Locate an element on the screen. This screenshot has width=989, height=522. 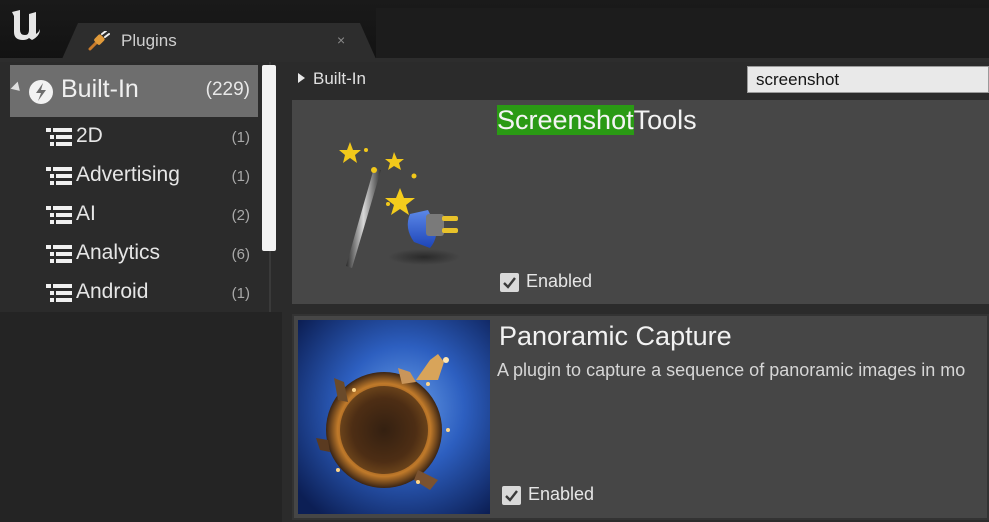
magic-wand-plug-icon is located at coordinates (394, 202).